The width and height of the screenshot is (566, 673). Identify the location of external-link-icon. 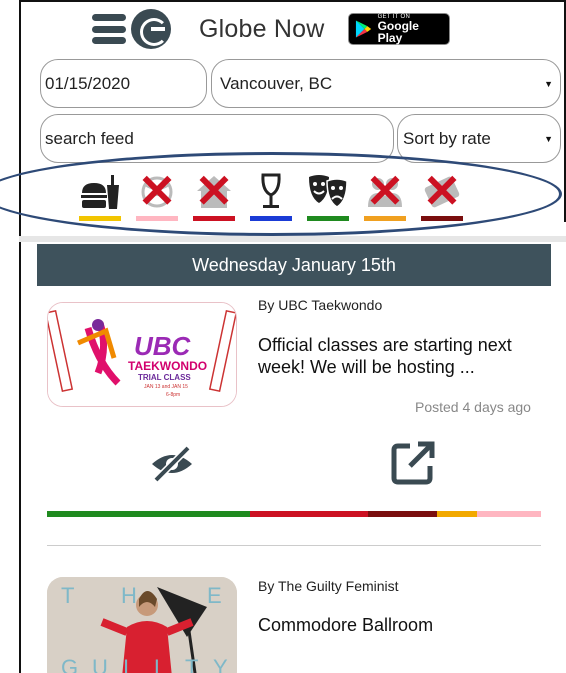
(413, 463).